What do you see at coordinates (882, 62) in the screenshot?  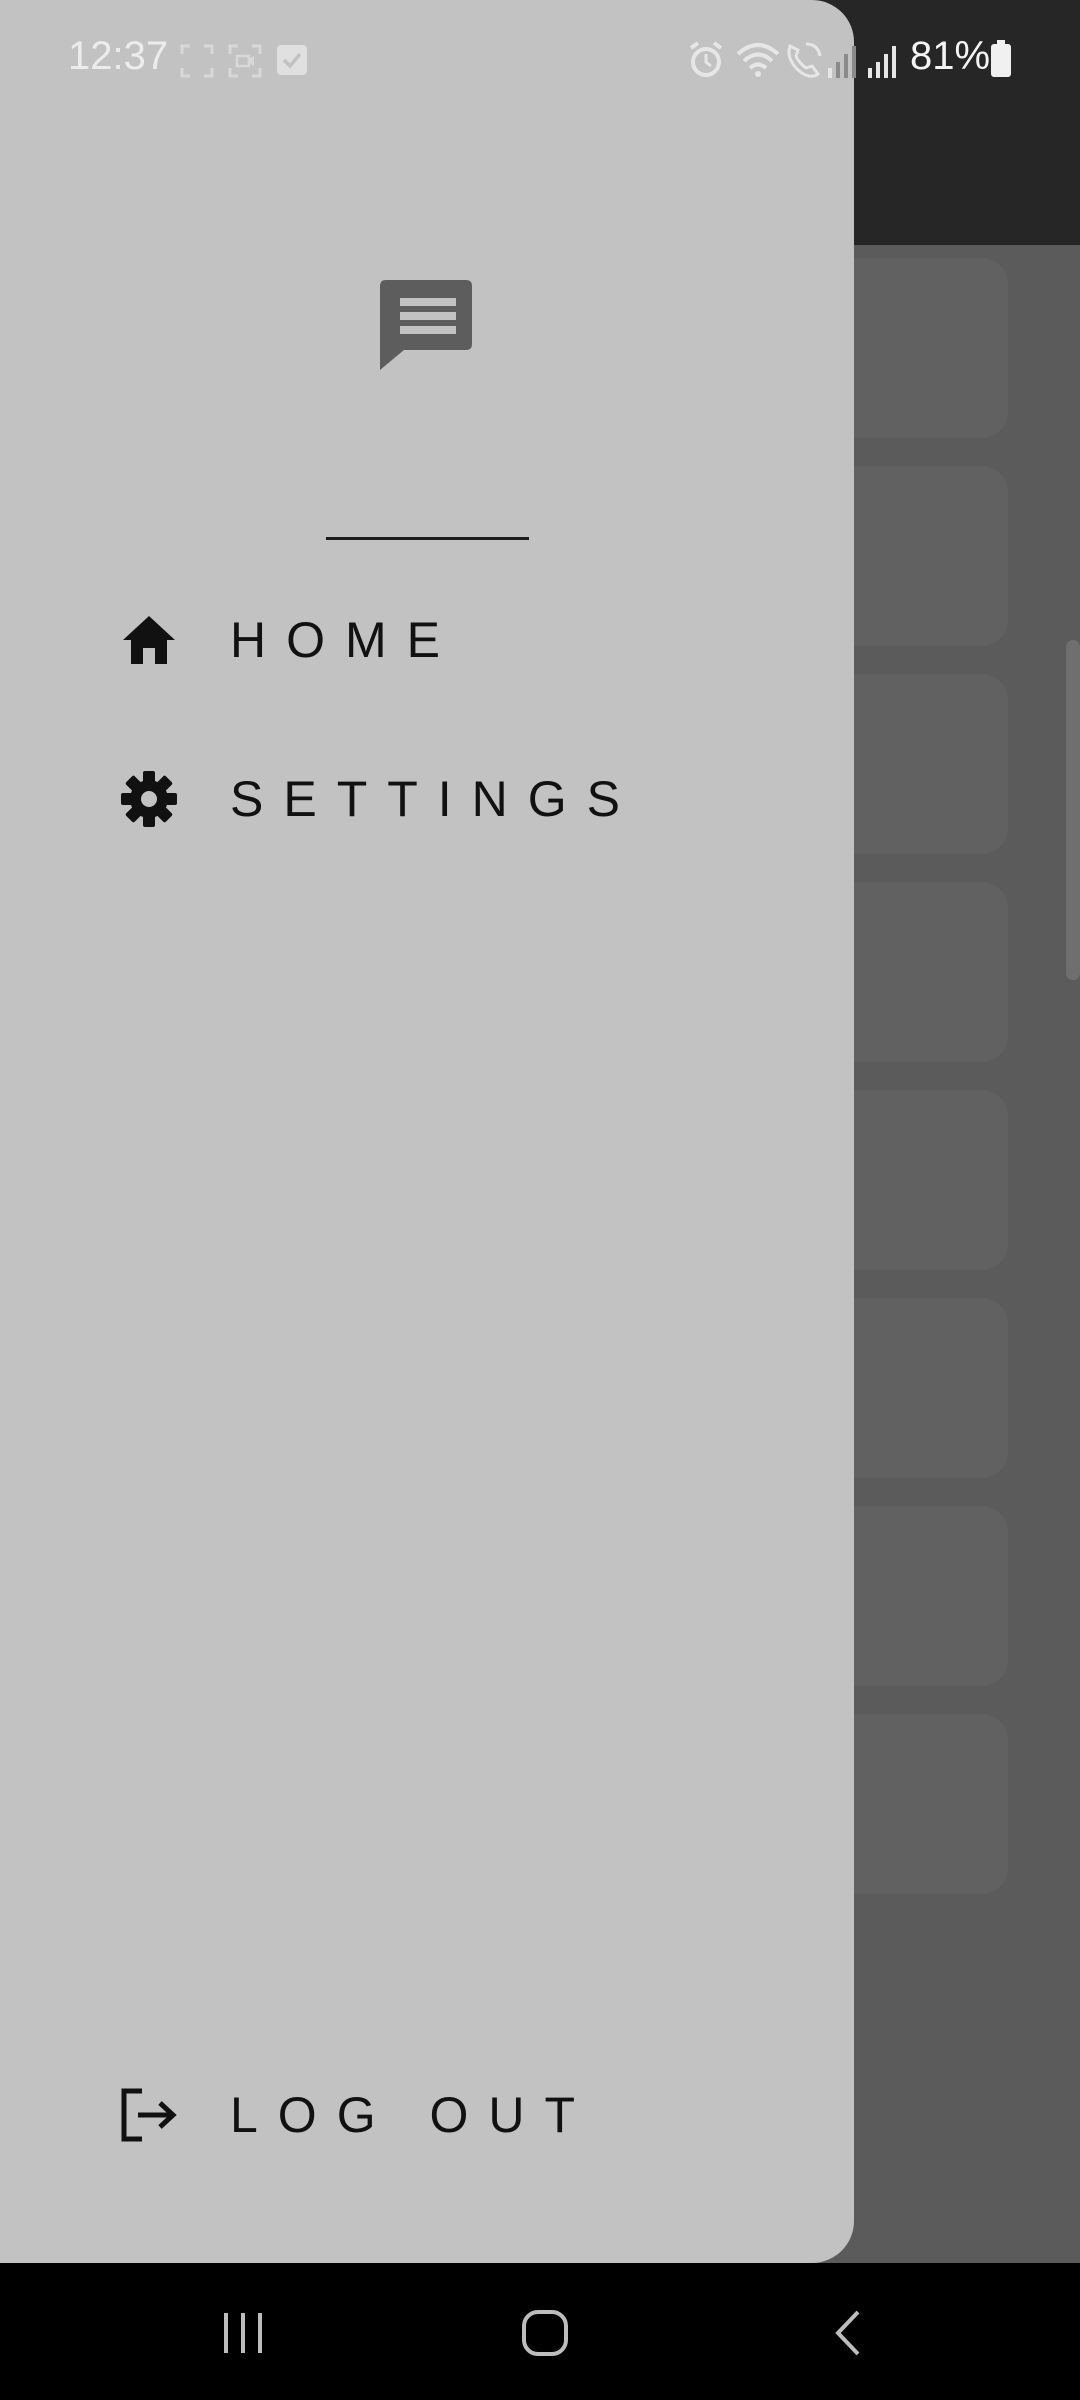 I see `signal-icon` at bounding box center [882, 62].